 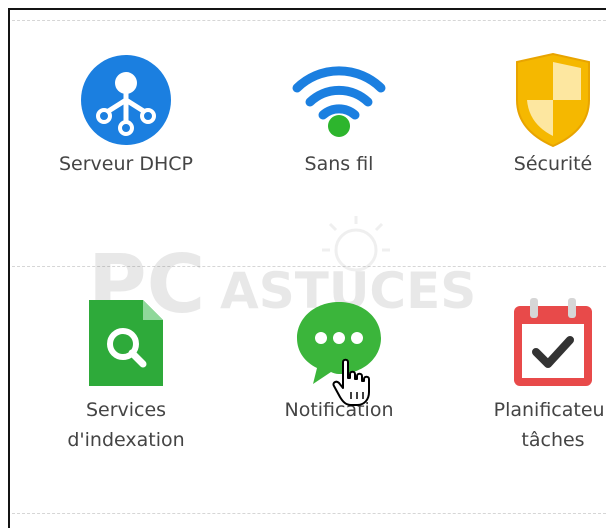 What do you see at coordinates (553, 164) in the screenshot?
I see `tile-label: Sécurité` at bounding box center [553, 164].